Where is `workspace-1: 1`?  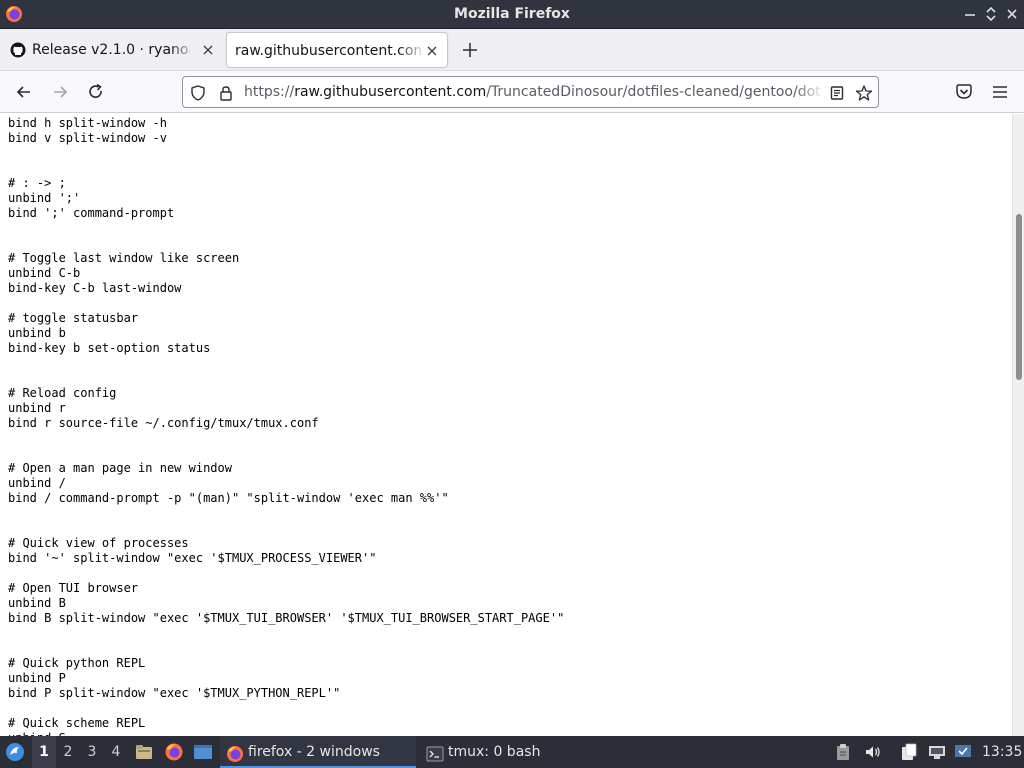 workspace-1: 1 is located at coordinates (44, 752).